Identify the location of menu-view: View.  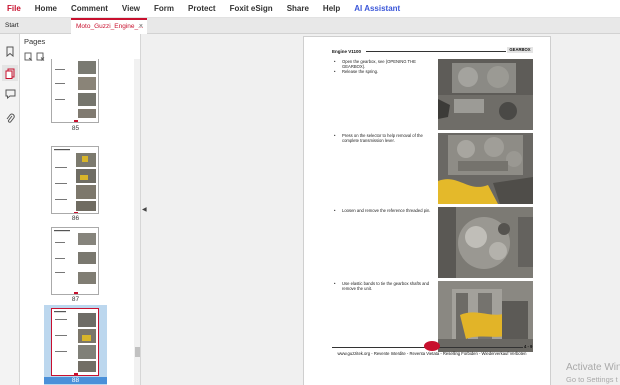
(131, 9).